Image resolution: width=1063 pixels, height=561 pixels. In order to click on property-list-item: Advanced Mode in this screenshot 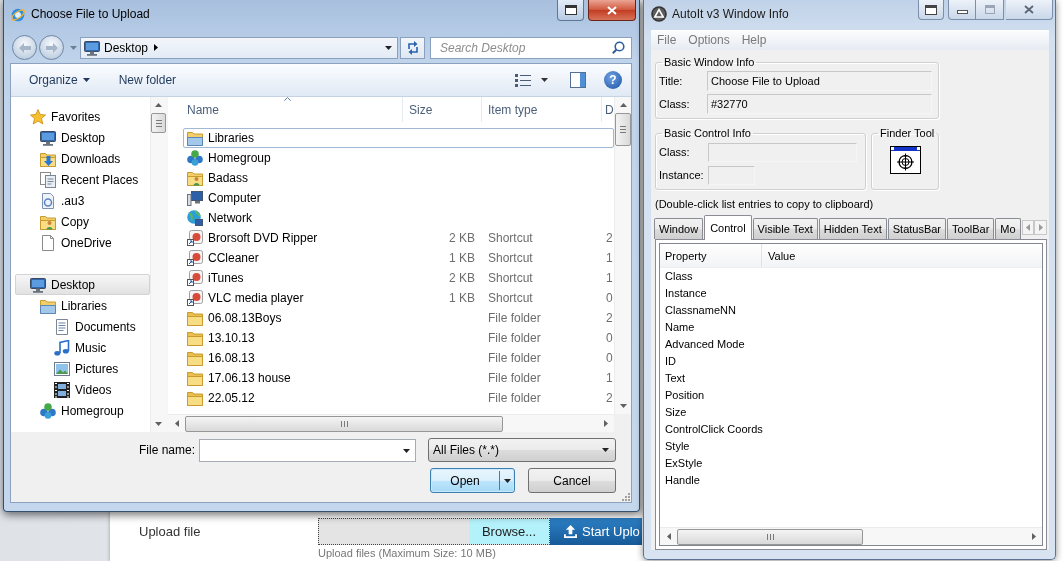, I will do `click(851, 344)`.